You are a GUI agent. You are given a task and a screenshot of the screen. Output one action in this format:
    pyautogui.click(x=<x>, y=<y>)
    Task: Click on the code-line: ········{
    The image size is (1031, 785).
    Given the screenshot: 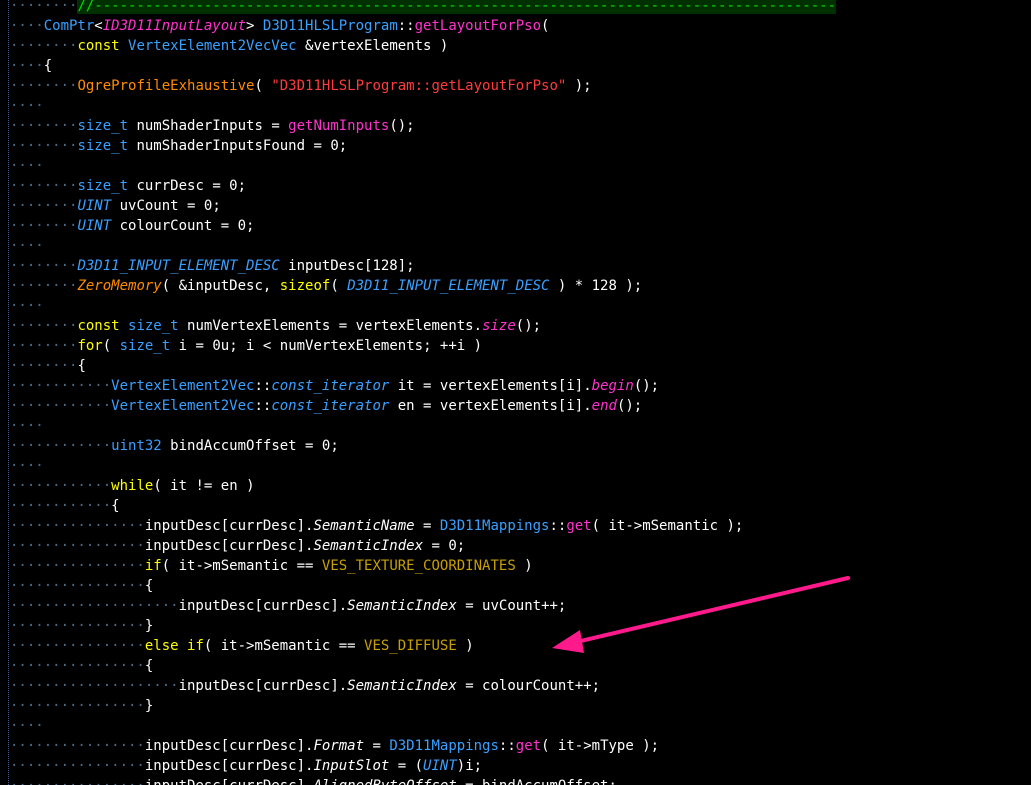 What is the action you would take?
    pyautogui.click(x=418, y=366)
    